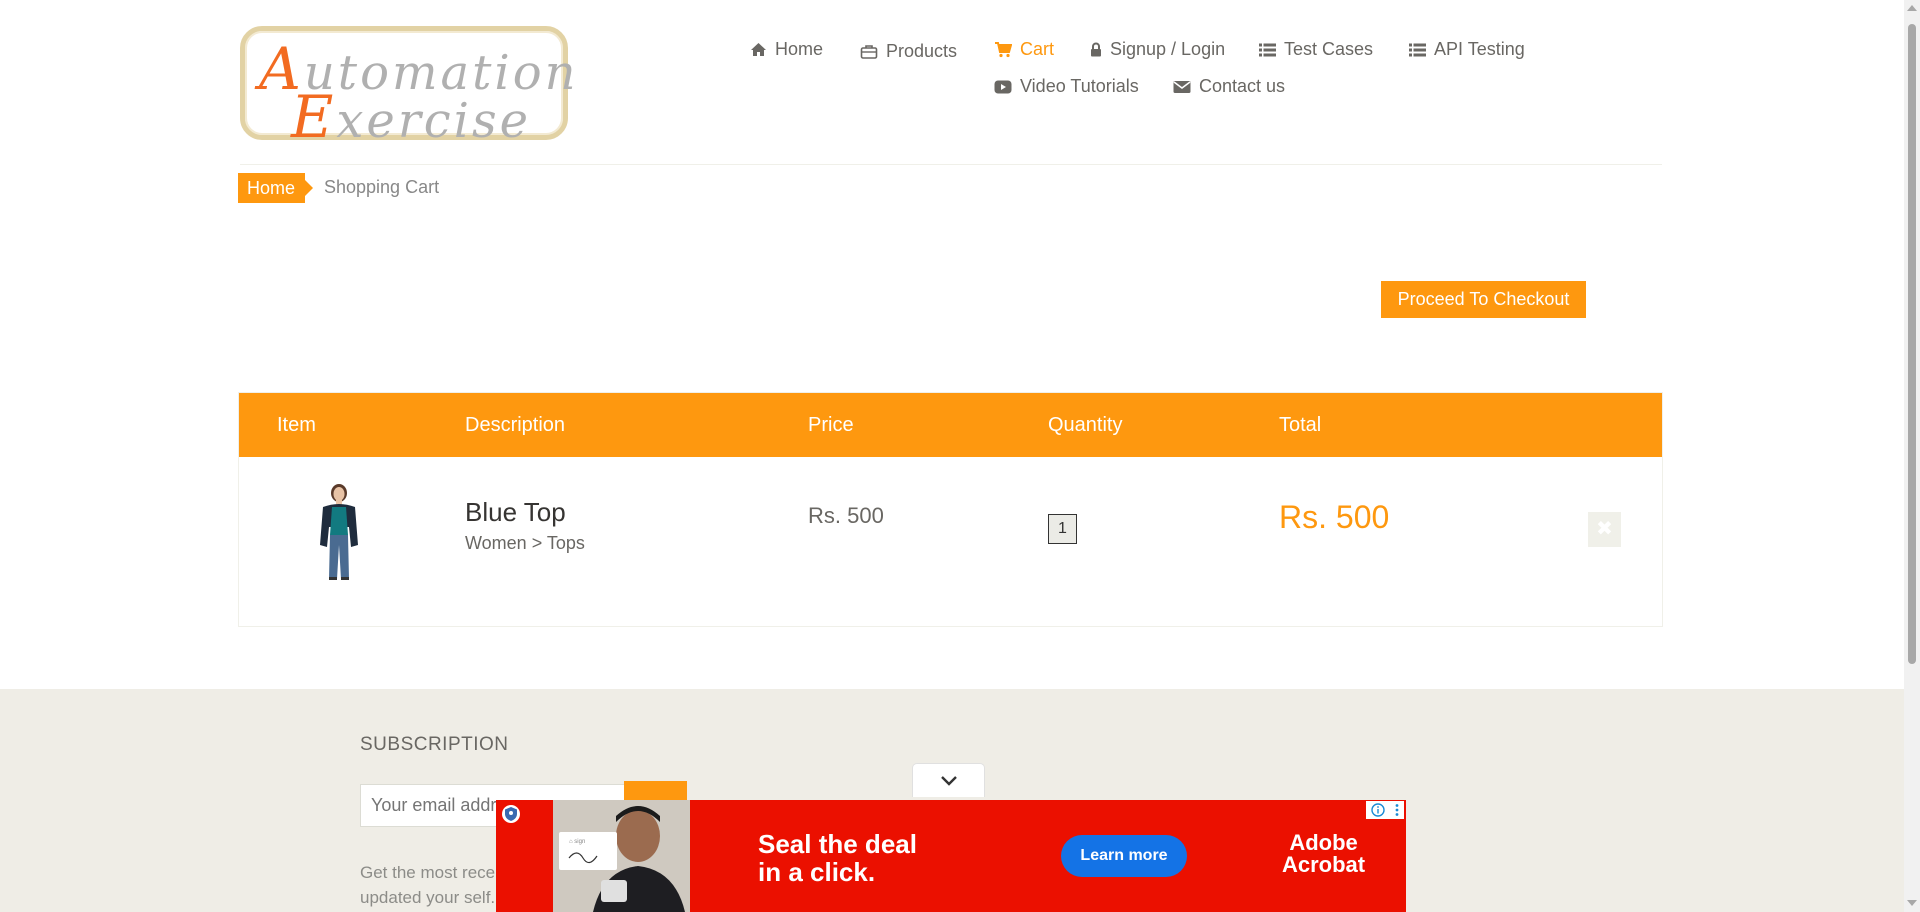 Image resolution: width=1920 pixels, height=912 pixels. Describe the element at coordinates (799, 49) in the screenshot. I see `nav-home-label: Home` at that location.